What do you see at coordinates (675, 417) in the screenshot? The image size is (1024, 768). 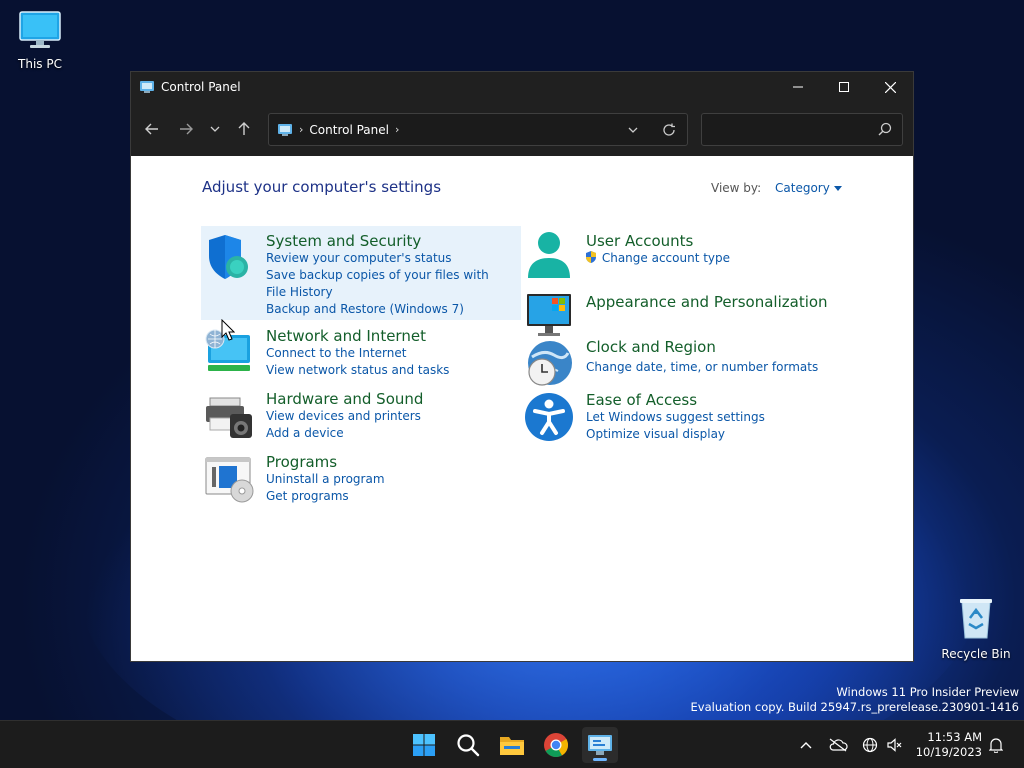 I see `link-windows-suggest: Let Windows suggest settings` at bounding box center [675, 417].